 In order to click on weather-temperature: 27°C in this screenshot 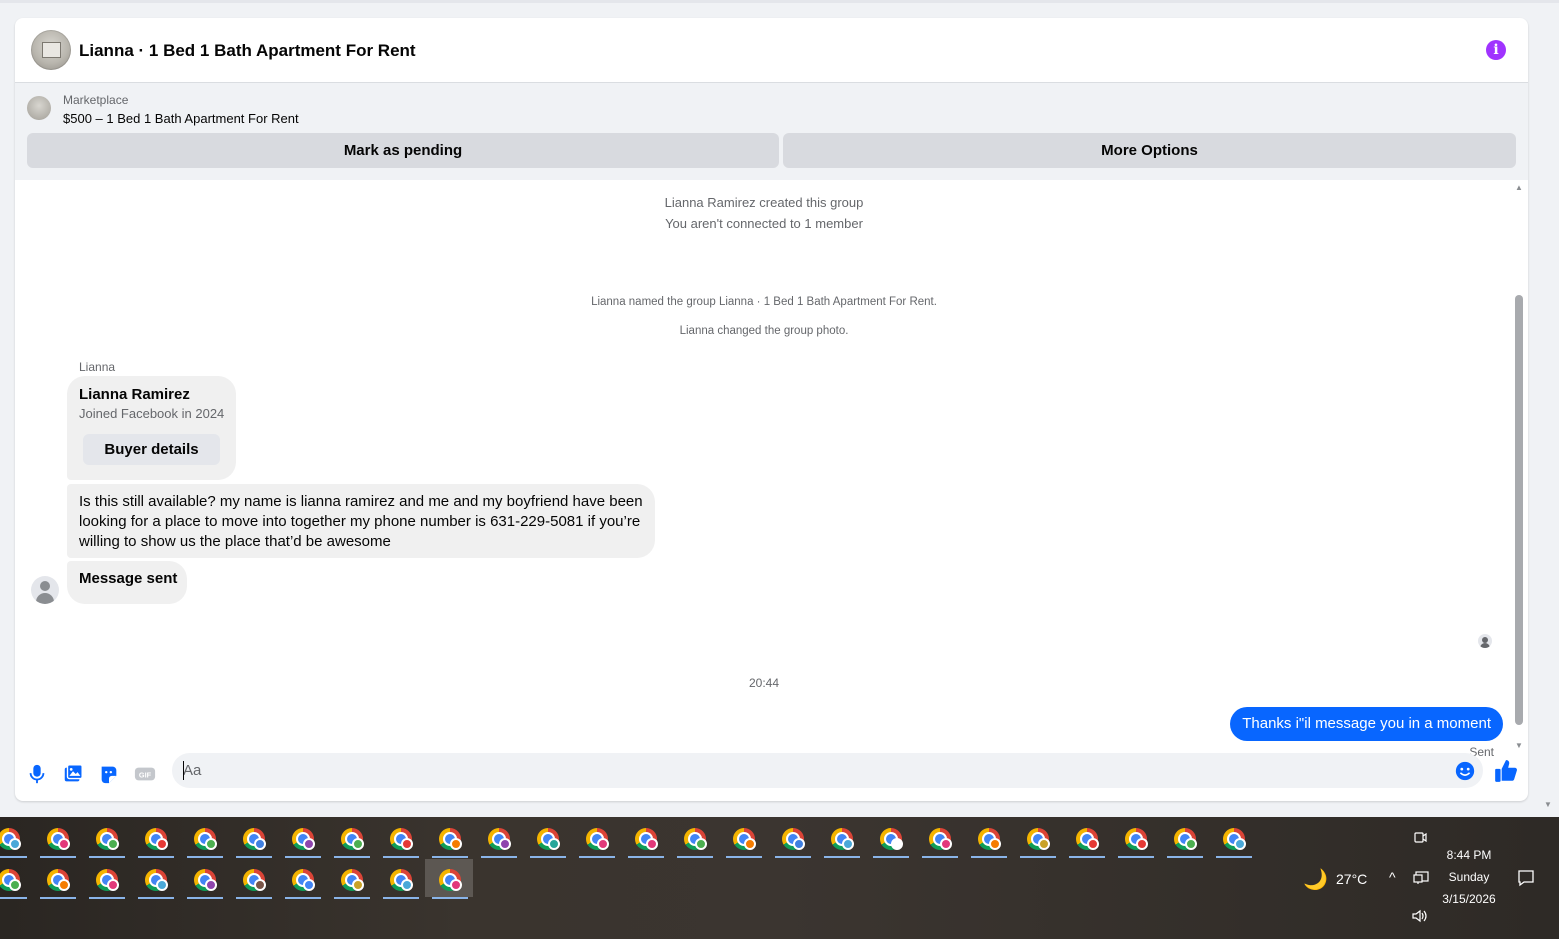, I will do `click(1351, 879)`.